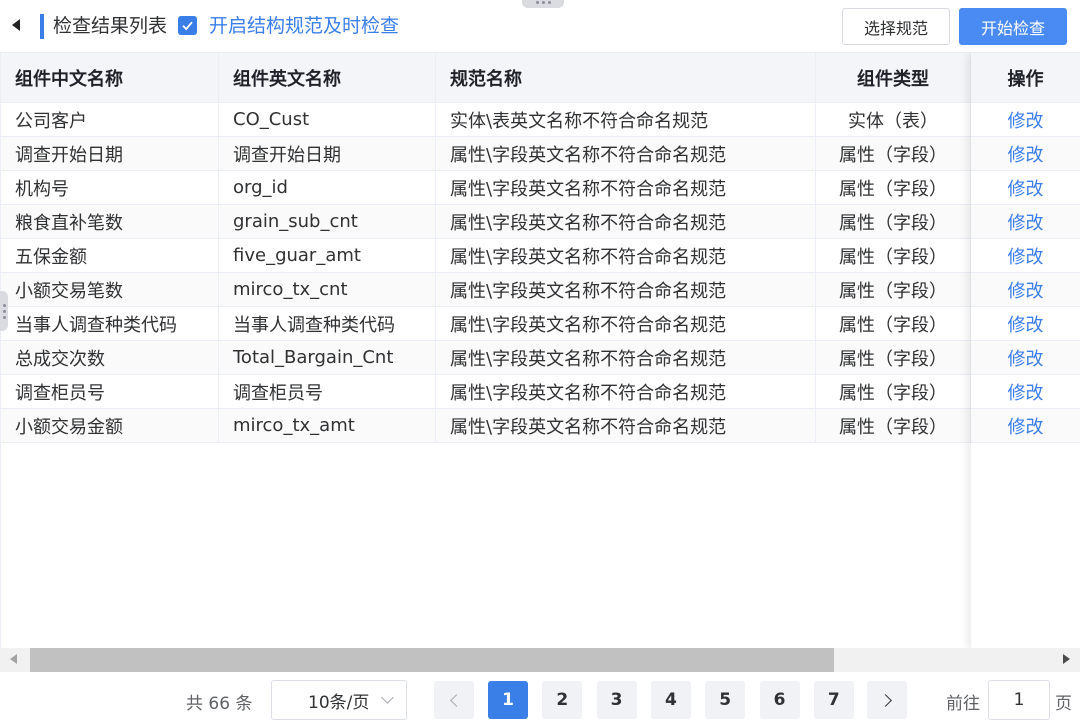 The image size is (1080, 724). Describe the element at coordinates (327, 323) in the screenshot. I see `en-name-cell: 当事人调查种类代码` at that location.